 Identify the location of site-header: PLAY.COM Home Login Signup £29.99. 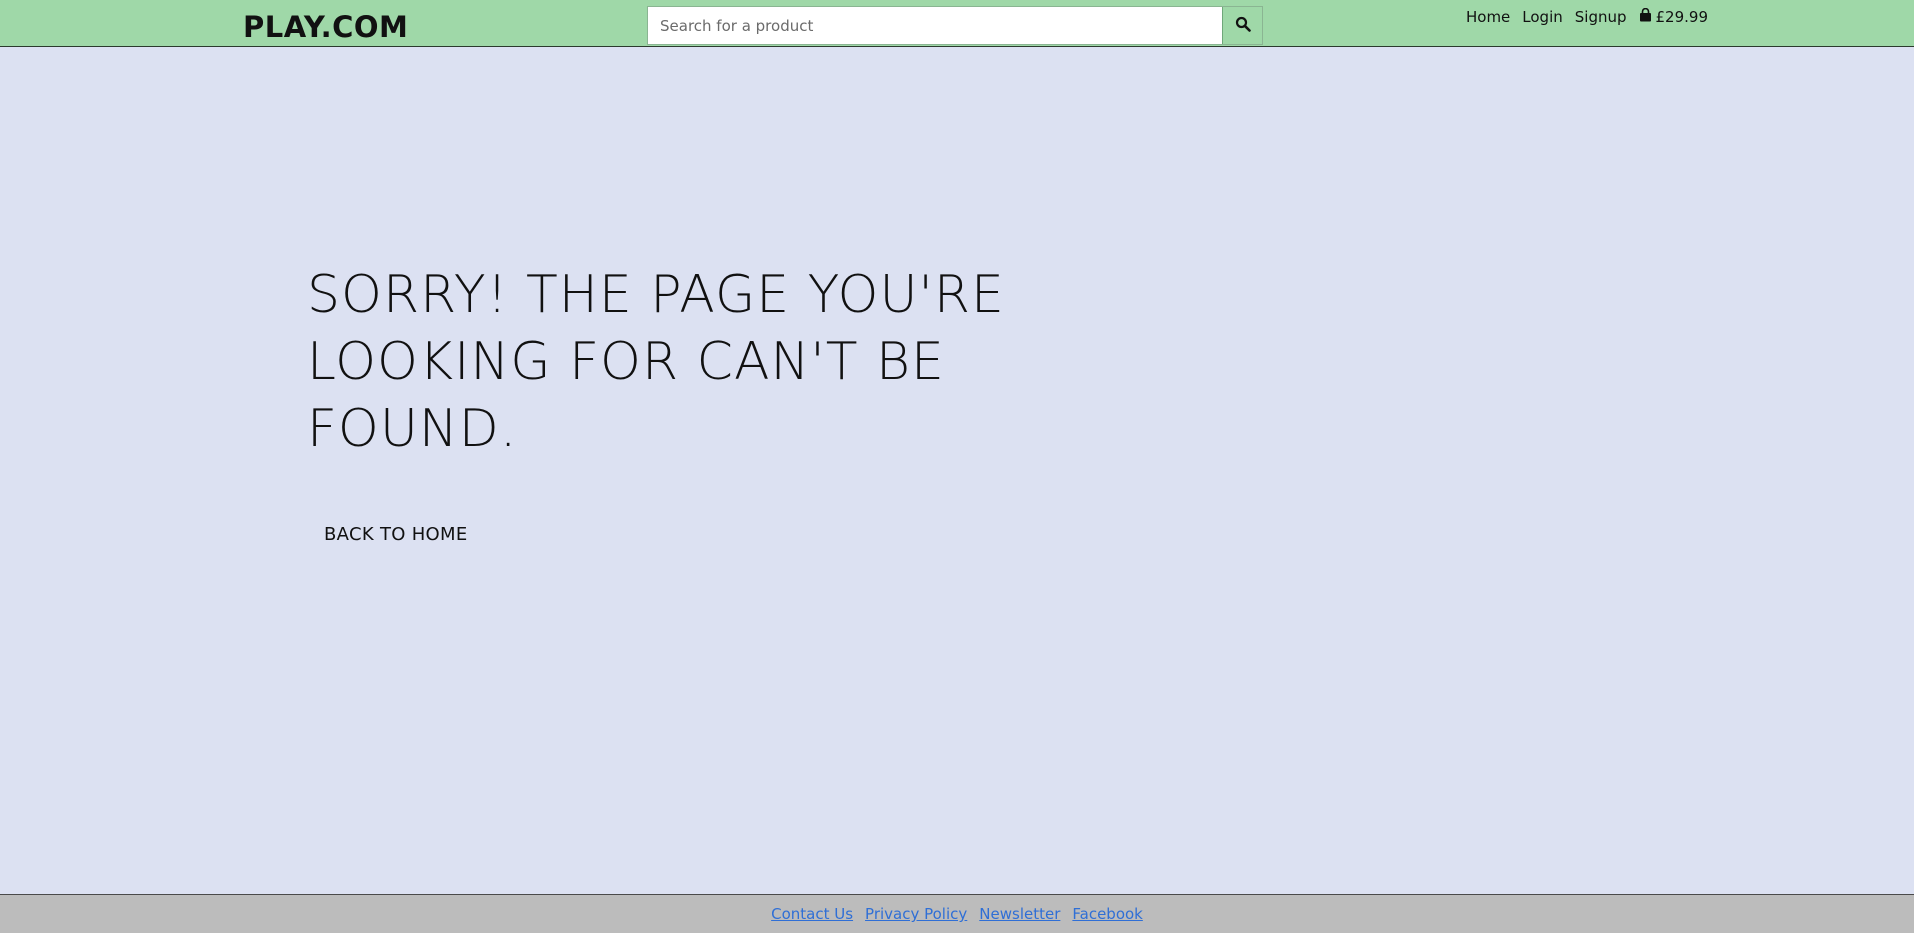
(957, 23).